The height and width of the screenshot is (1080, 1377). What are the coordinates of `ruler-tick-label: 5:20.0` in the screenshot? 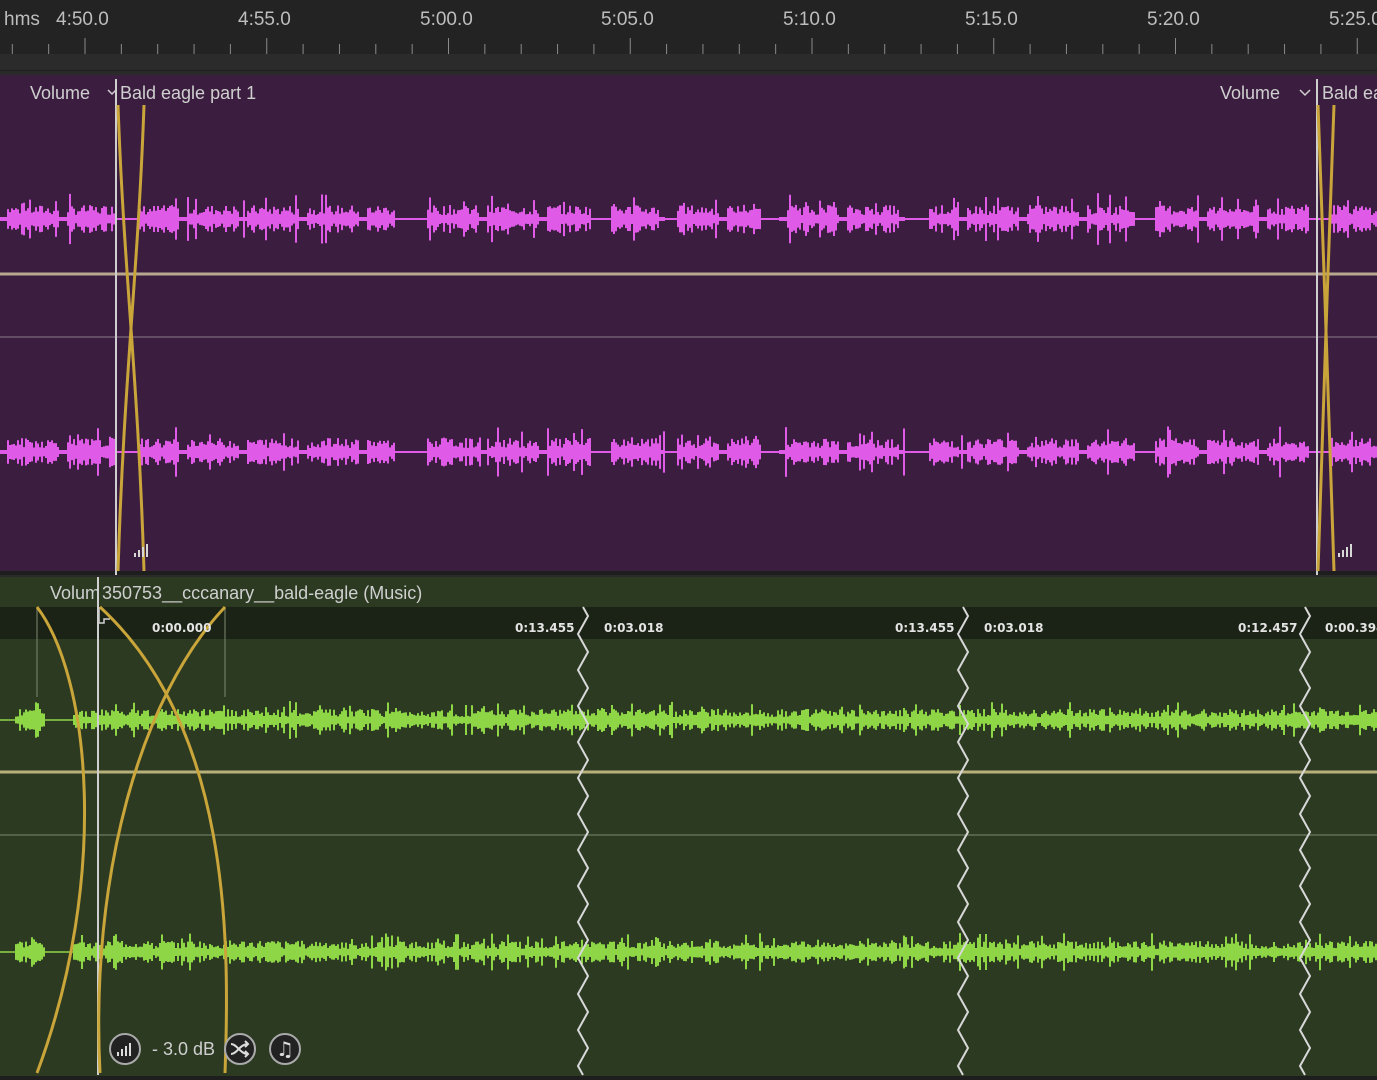 It's located at (1173, 19).